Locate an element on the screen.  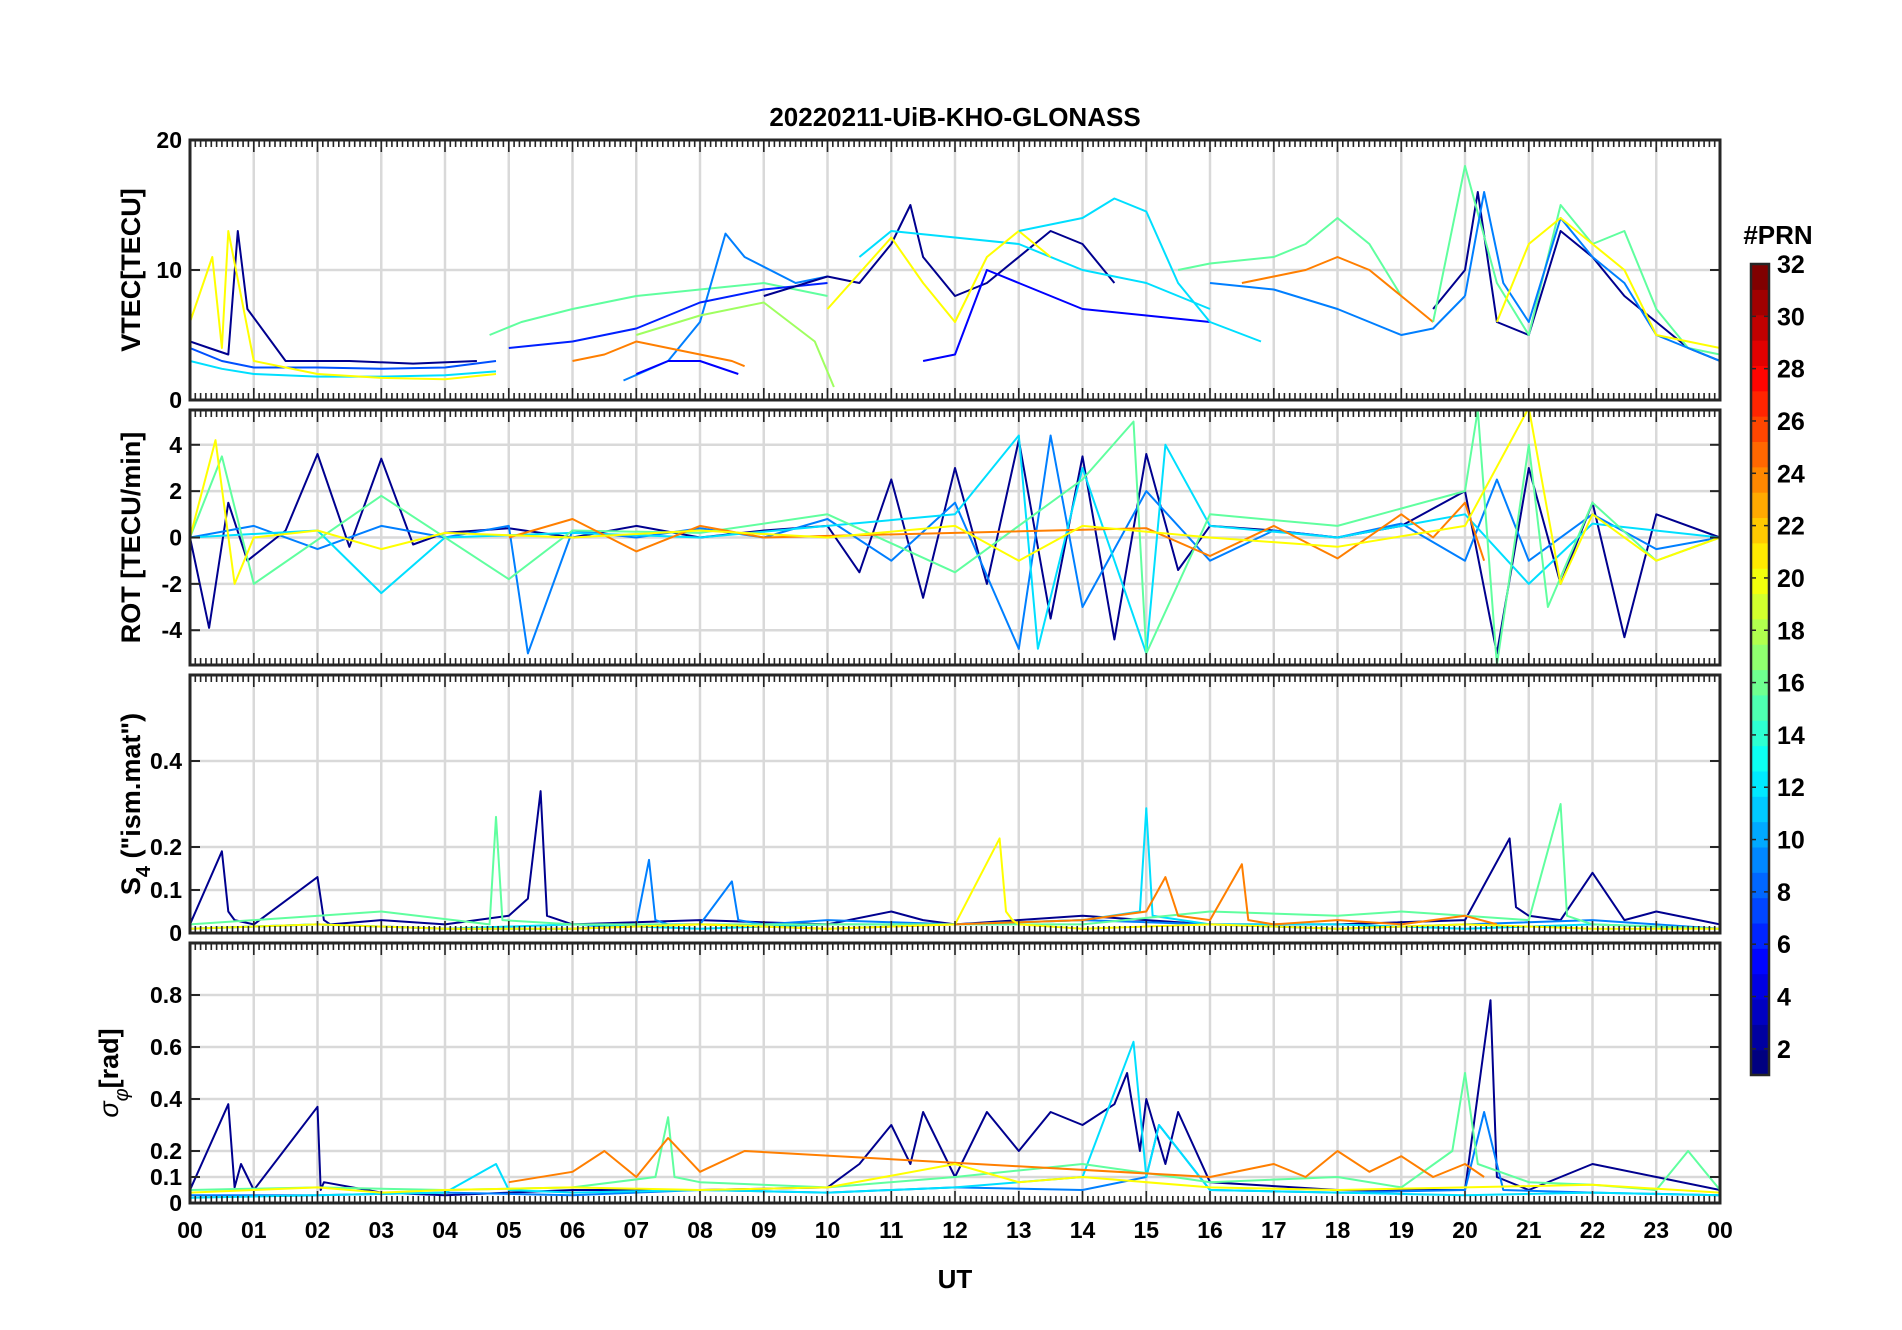
x-tick-label: 04 is located at coordinates (445, 1230).